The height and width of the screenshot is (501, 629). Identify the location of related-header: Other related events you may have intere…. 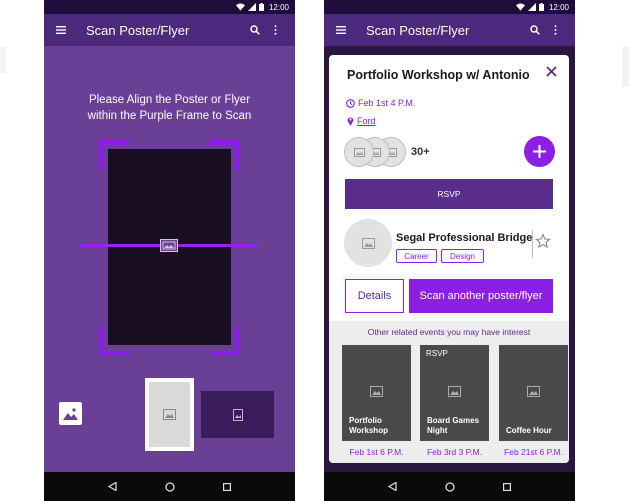
(449, 332).